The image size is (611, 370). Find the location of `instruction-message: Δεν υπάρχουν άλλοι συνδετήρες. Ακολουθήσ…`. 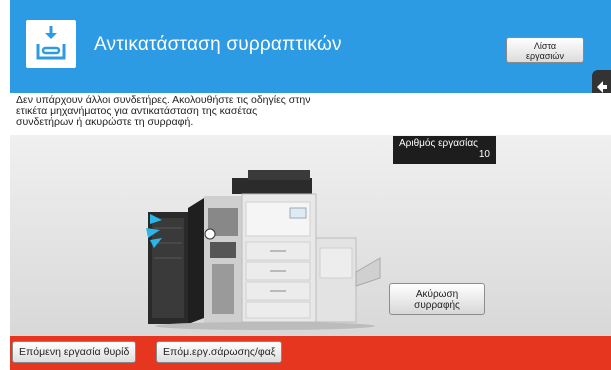

instruction-message: Δεν υπάρχουν άλλοι συνδετήρες. Ακολουθήσ… is located at coordinates (310, 114).